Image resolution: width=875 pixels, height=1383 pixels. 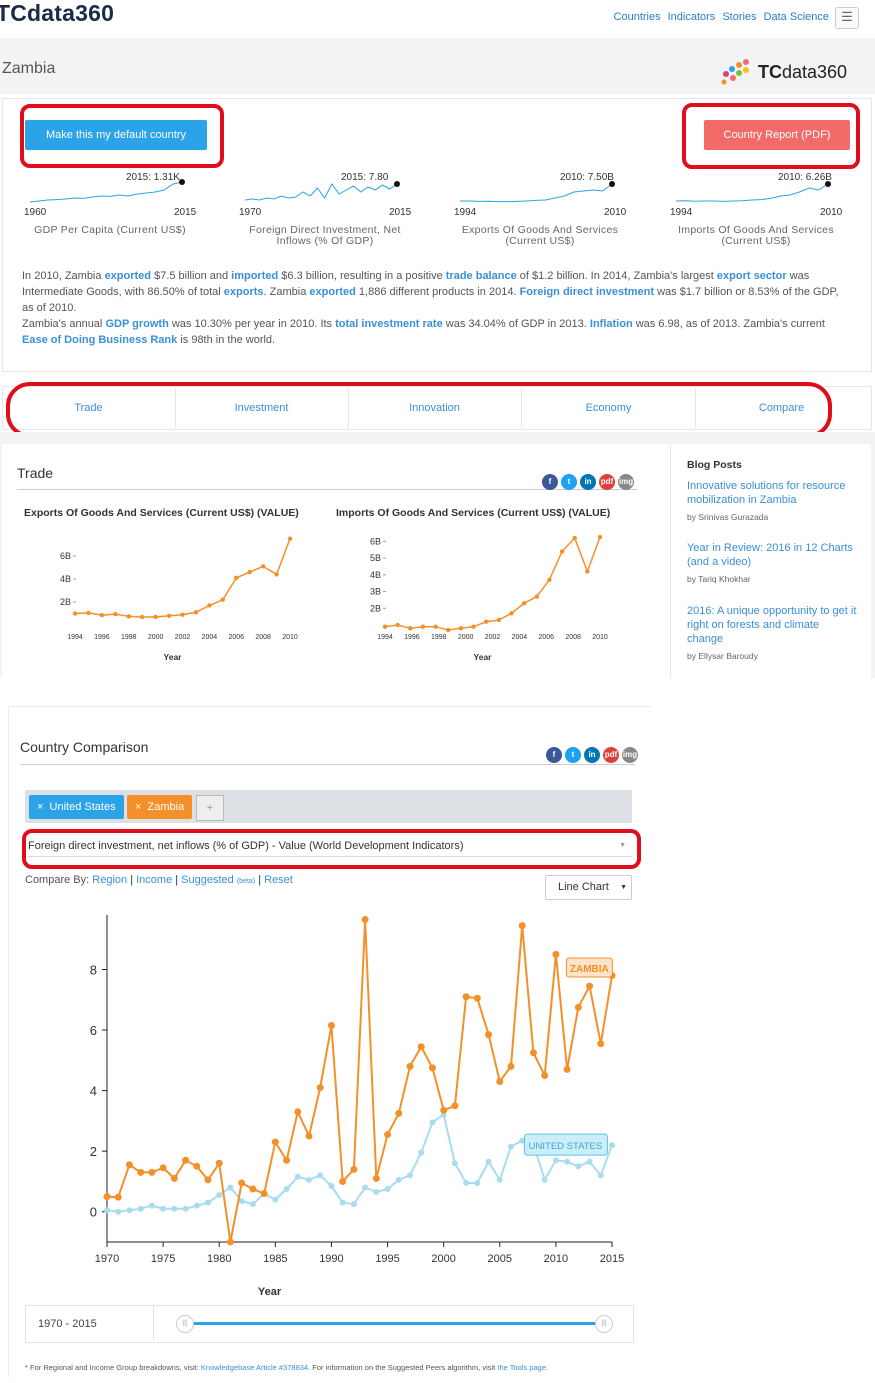 What do you see at coordinates (587, 177) in the screenshot?
I see `sparkline-last-value: 2010: 7.50B` at bounding box center [587, 177].